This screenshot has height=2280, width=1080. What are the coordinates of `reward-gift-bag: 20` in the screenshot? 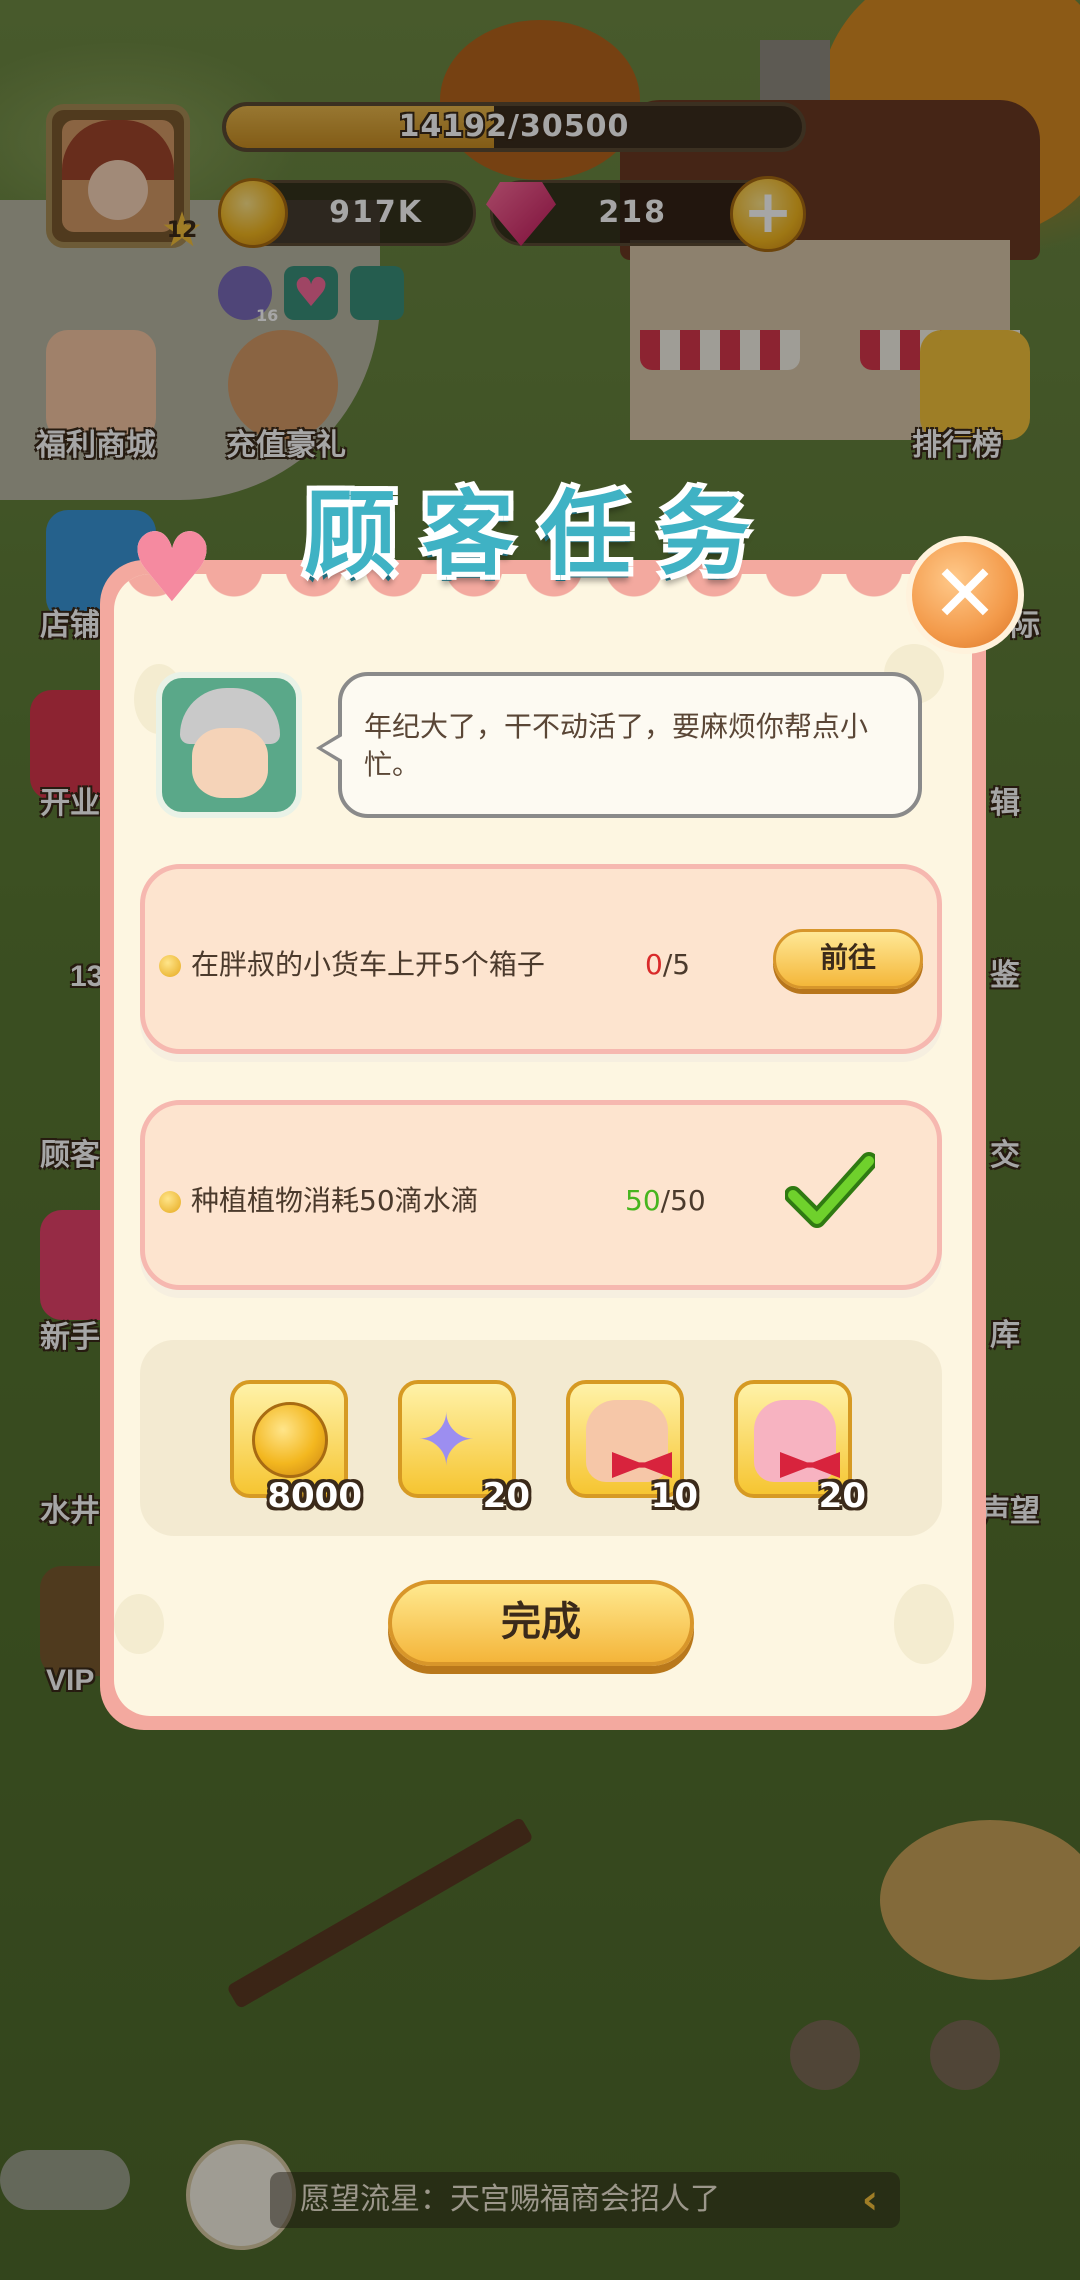 It's located at (800, 1448).